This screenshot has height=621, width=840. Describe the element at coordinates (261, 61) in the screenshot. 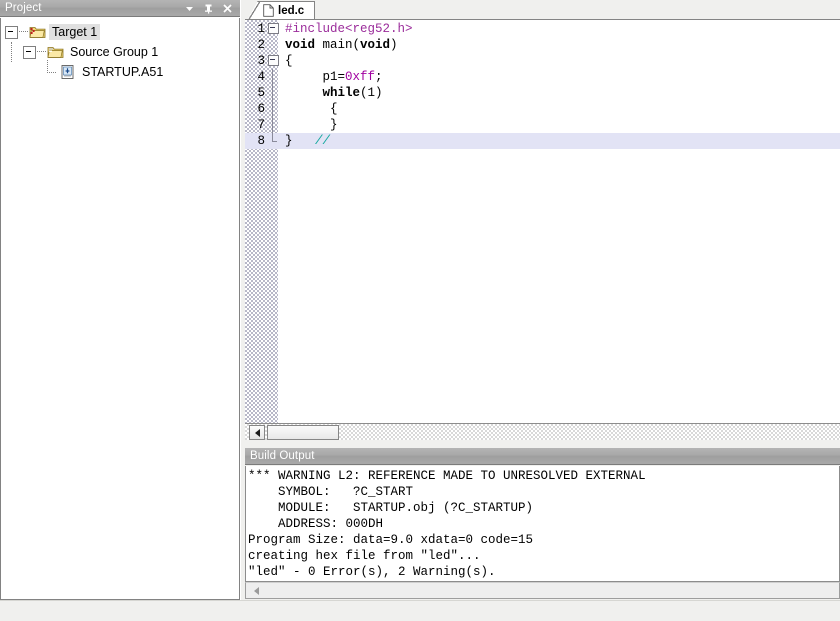

I see `line-number: 3` at that location.